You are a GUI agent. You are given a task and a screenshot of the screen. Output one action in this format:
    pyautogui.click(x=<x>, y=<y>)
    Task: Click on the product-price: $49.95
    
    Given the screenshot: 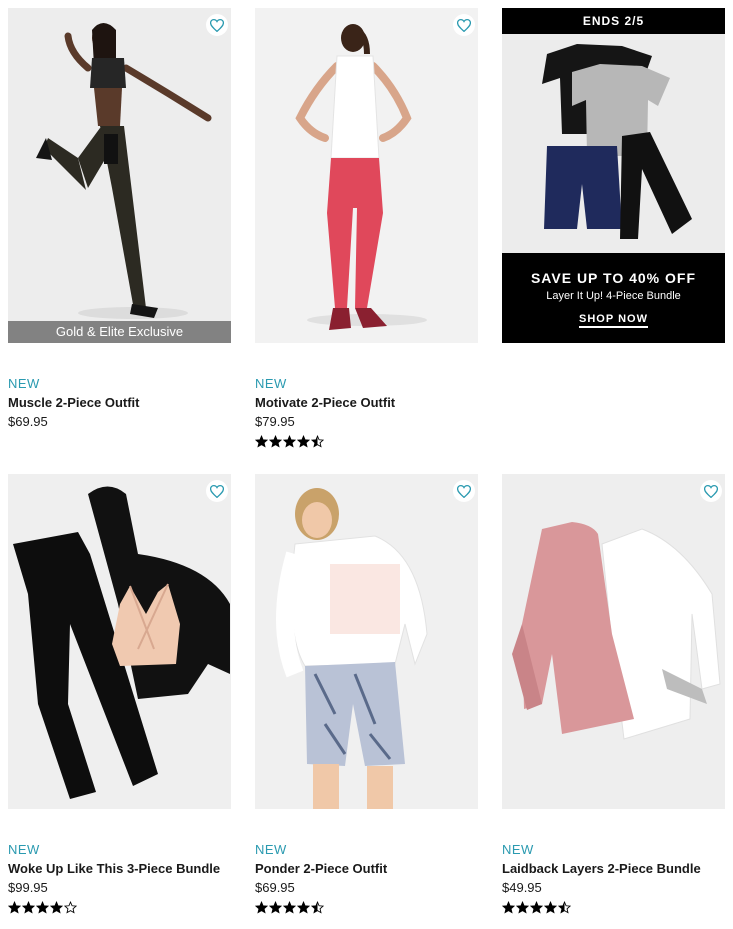 What is the action you would take?
    pyautogui.click(x=522, y=887)
    